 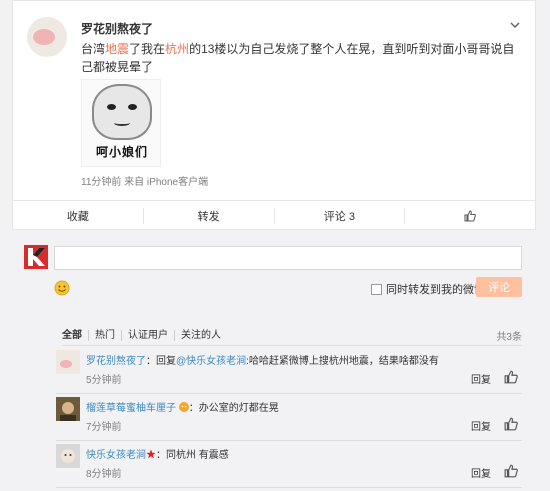 What do you see at coordinates (342, 361) in the screenshot?
I see `comment-body: :哈哈赶紧微博上搜杭州地震，结果啥都没有` at bounding box center [342, 361].